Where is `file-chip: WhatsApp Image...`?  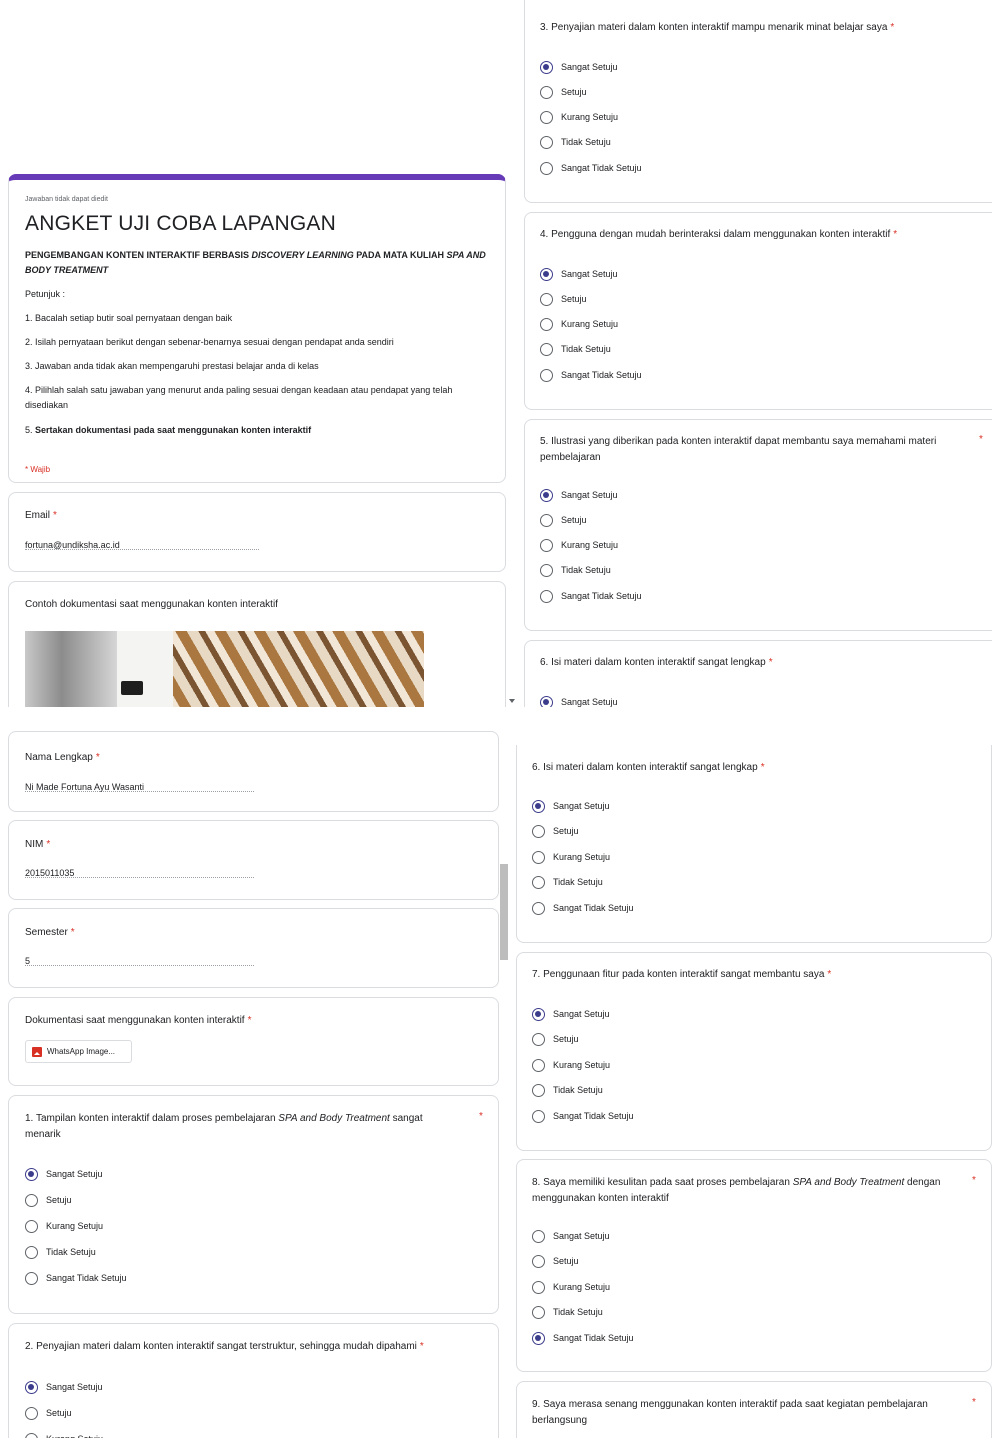
file-chip: WhatsApp Image... is located at coordinates (78, 1051).